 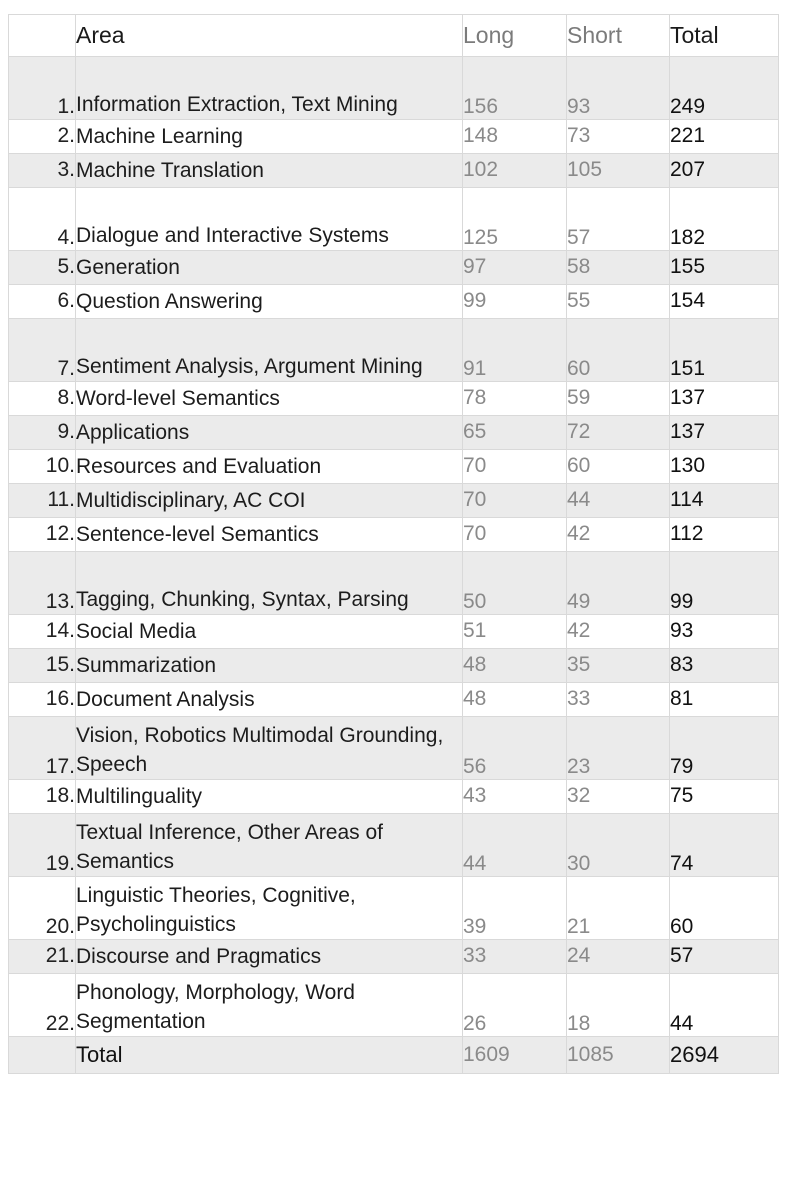 I want to click on row-total-count: 44, so click(x=724, y=1005).